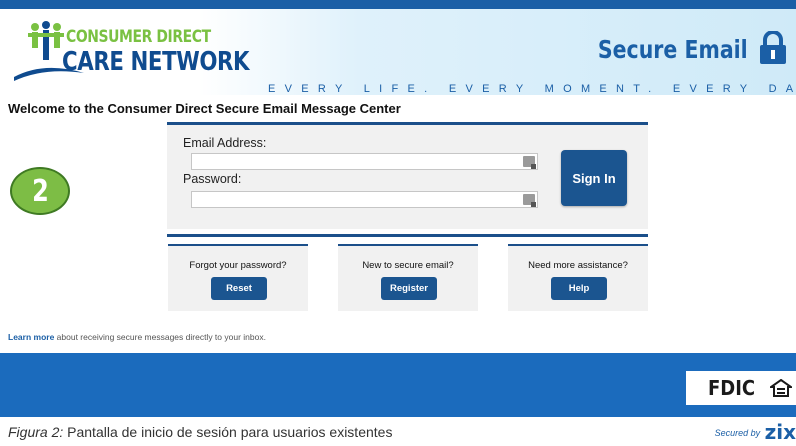 The height and width of the screenshot is (446, 796). I want to click on secured-by-text: Secured by, so click(737, 433).